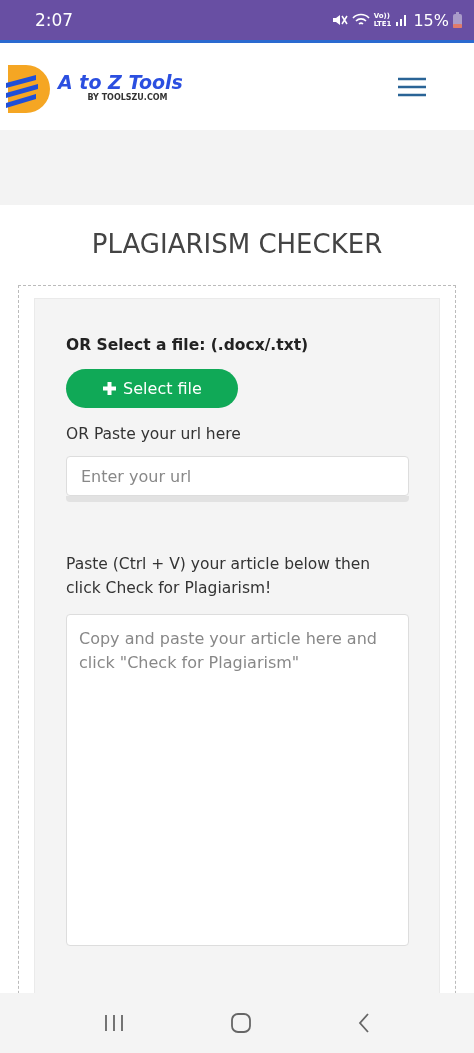 This screenshot has width=474, height=1053. What do you see at coordinates (110, 388) in the screenshot?
I see `plus-icon` at bounding box center [110, 388].